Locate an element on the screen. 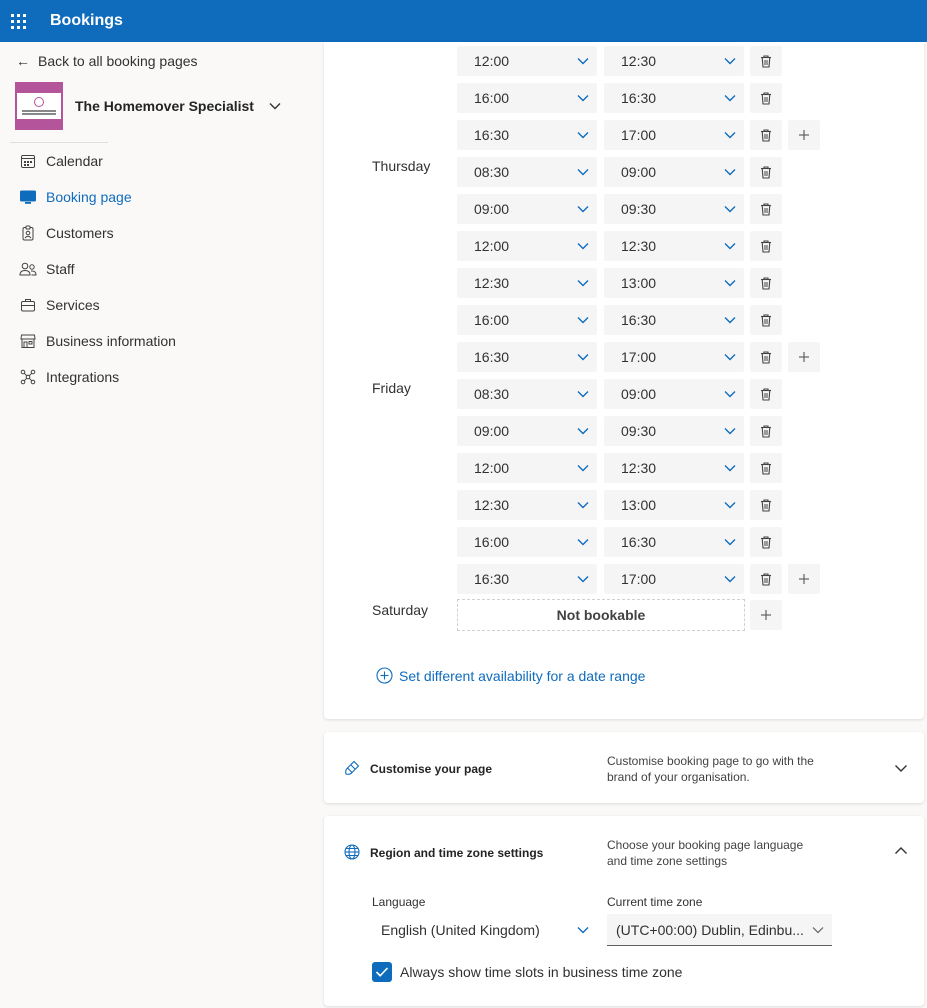 Image resolution: width=927 pixels, height=1008 pixels. org-name: The Homemover Specialist is located at coordinates (164, 106).